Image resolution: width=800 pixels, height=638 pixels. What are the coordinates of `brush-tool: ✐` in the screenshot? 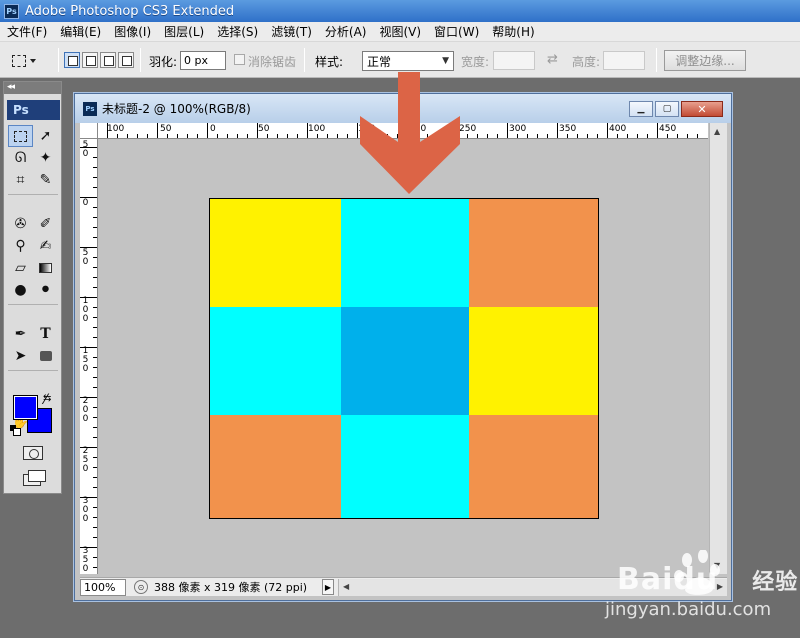 It's located at (45, 224).